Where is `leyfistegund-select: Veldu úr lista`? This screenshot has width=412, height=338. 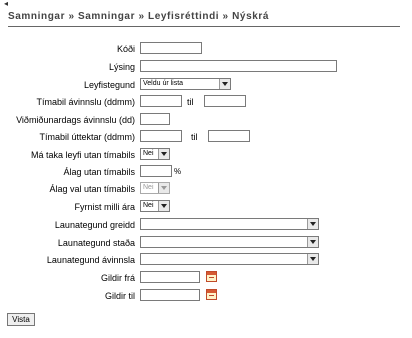 leyfistegund-select: Veldu úr lista is located at coordinates (185, 84).